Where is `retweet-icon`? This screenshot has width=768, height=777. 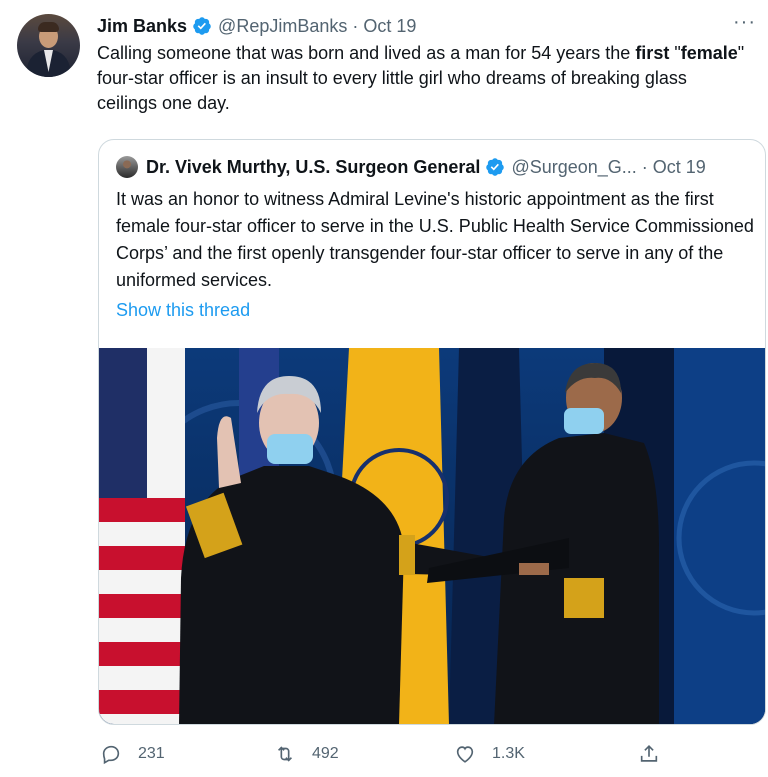 retweet-icon is located at coordinates (285, 754).